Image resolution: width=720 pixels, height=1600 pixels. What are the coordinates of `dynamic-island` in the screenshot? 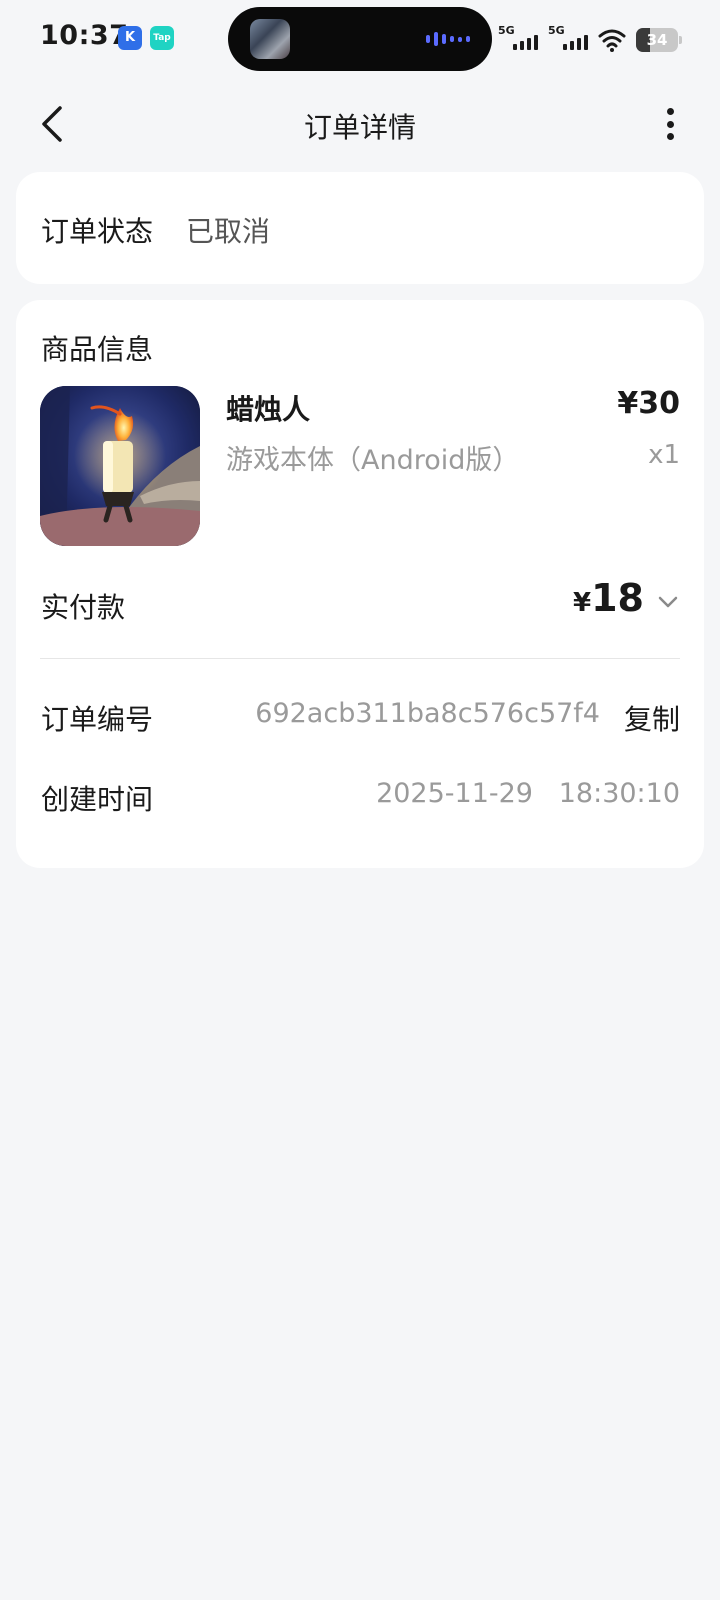 It's located at (360, 39).